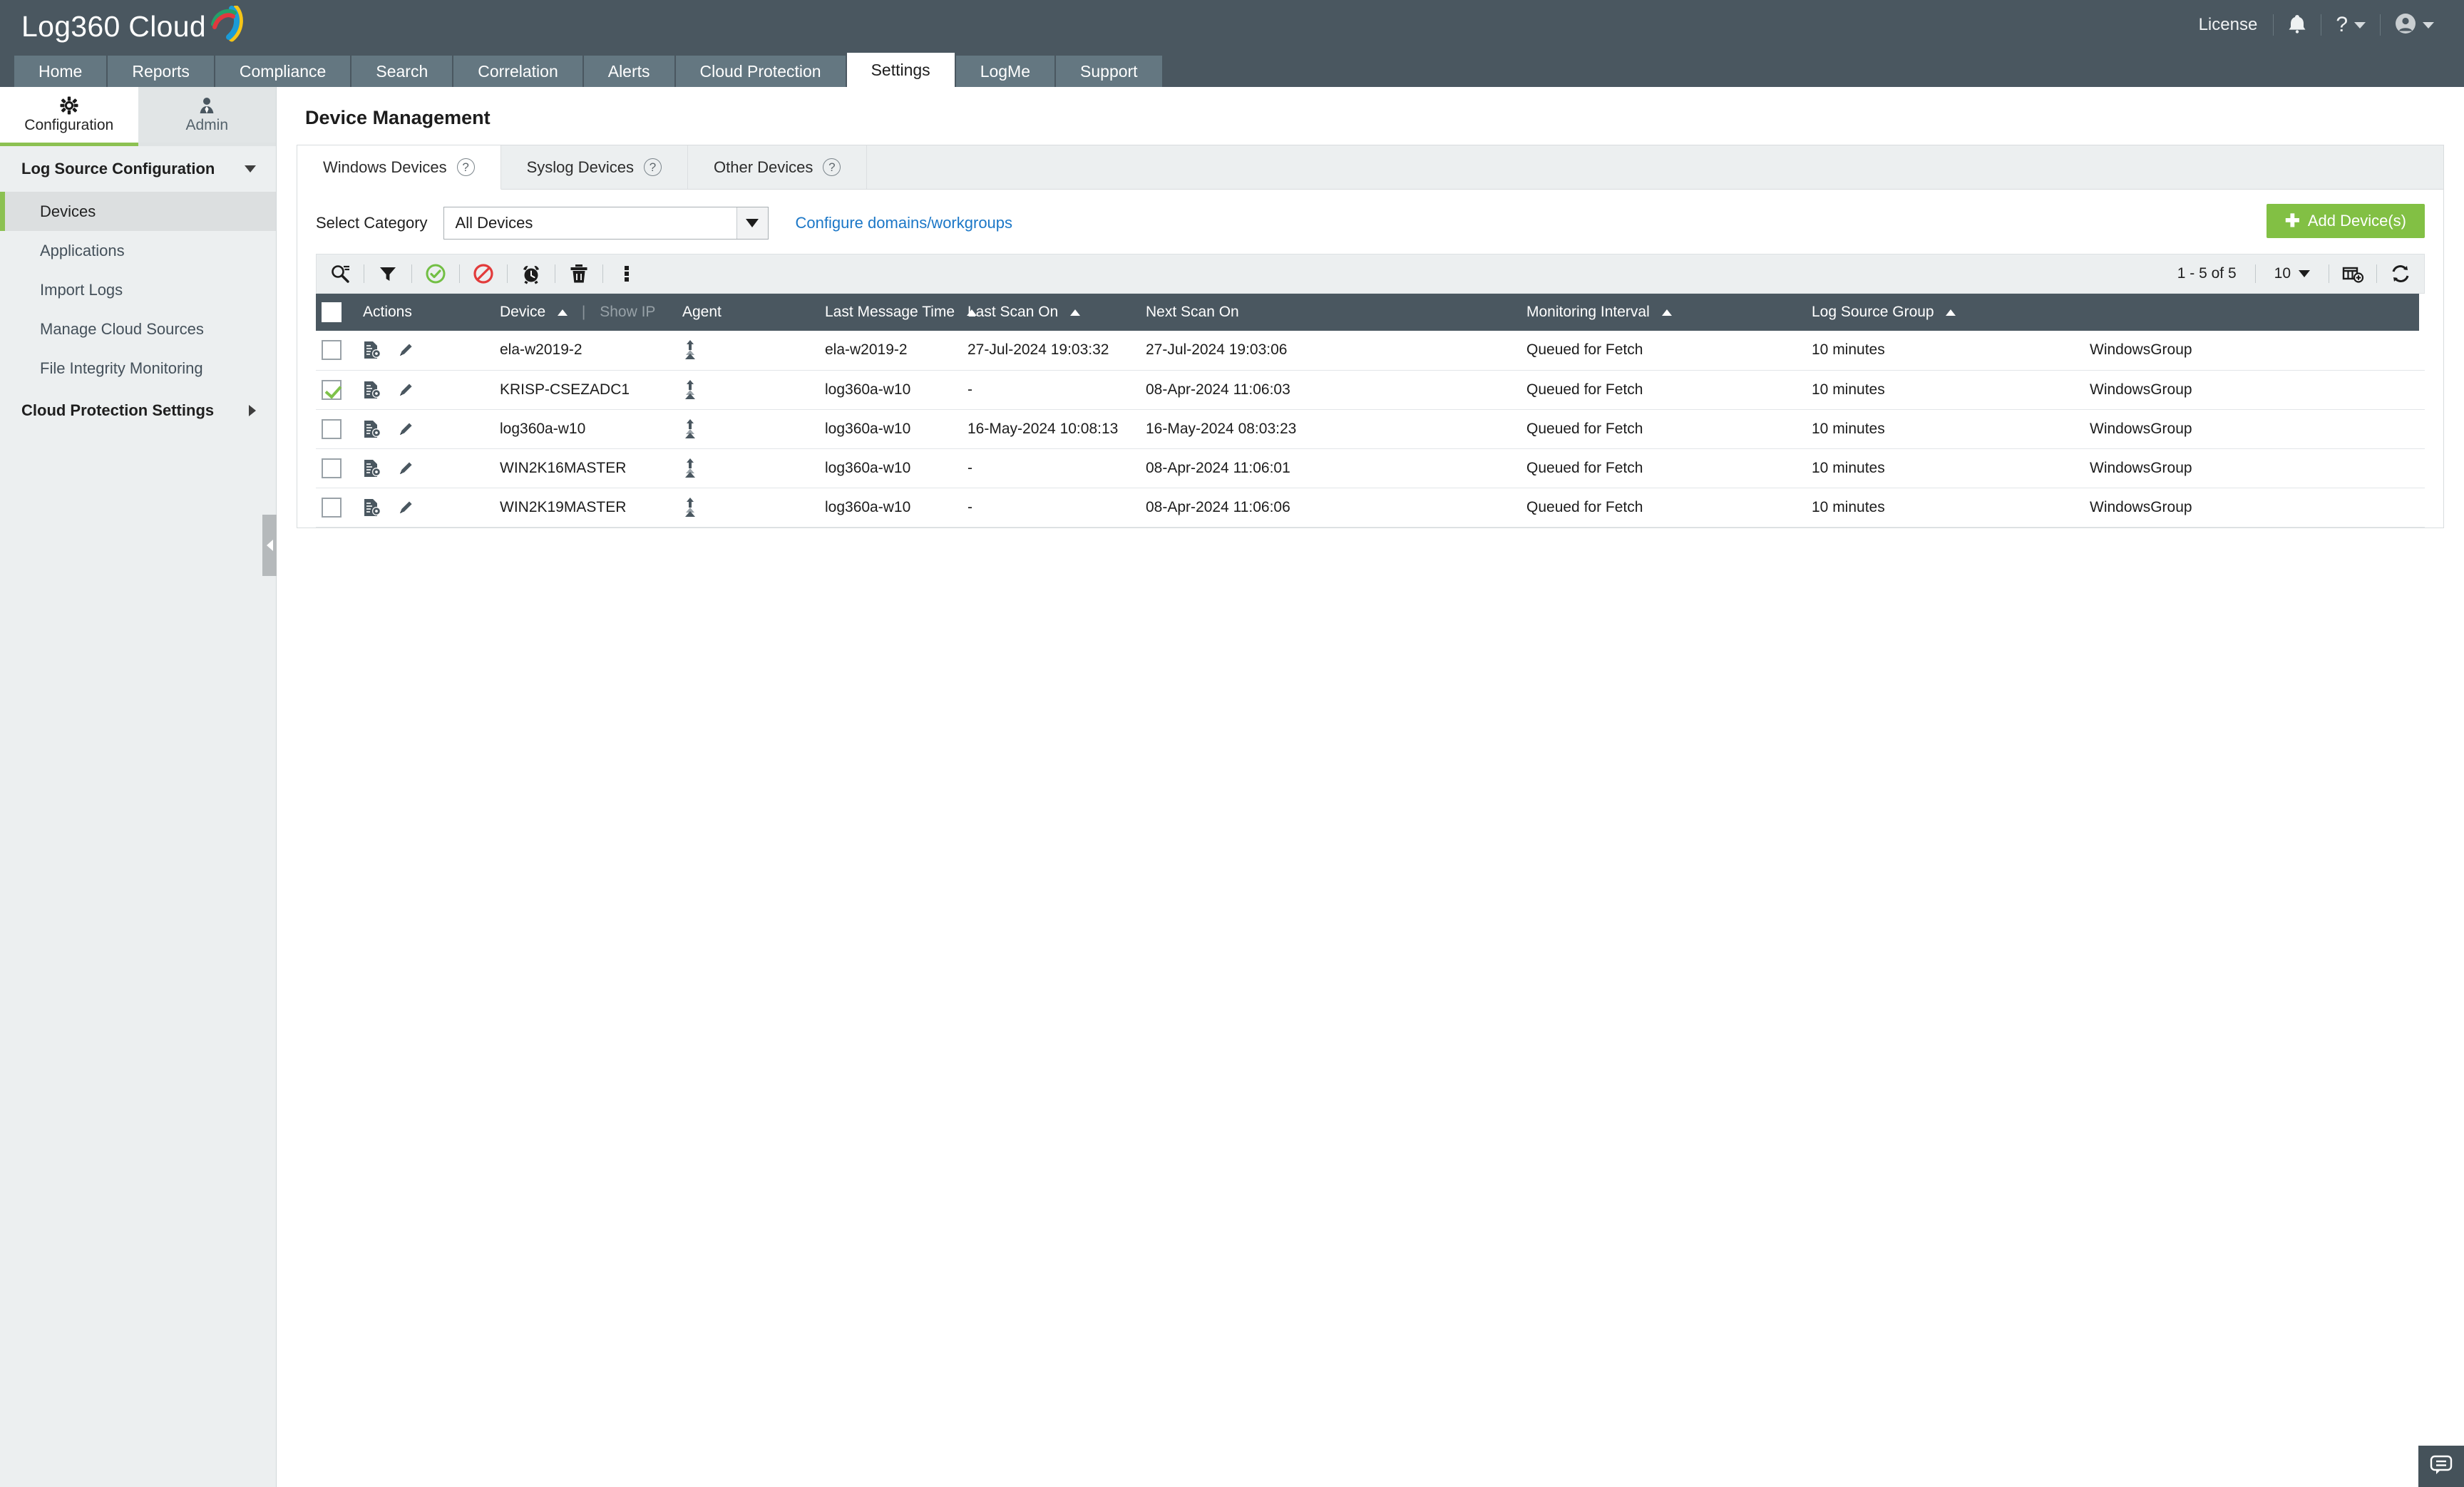  Describe the element at coordinates (435, 274) in the screenshot. I see `enable-check-icon` at that location.